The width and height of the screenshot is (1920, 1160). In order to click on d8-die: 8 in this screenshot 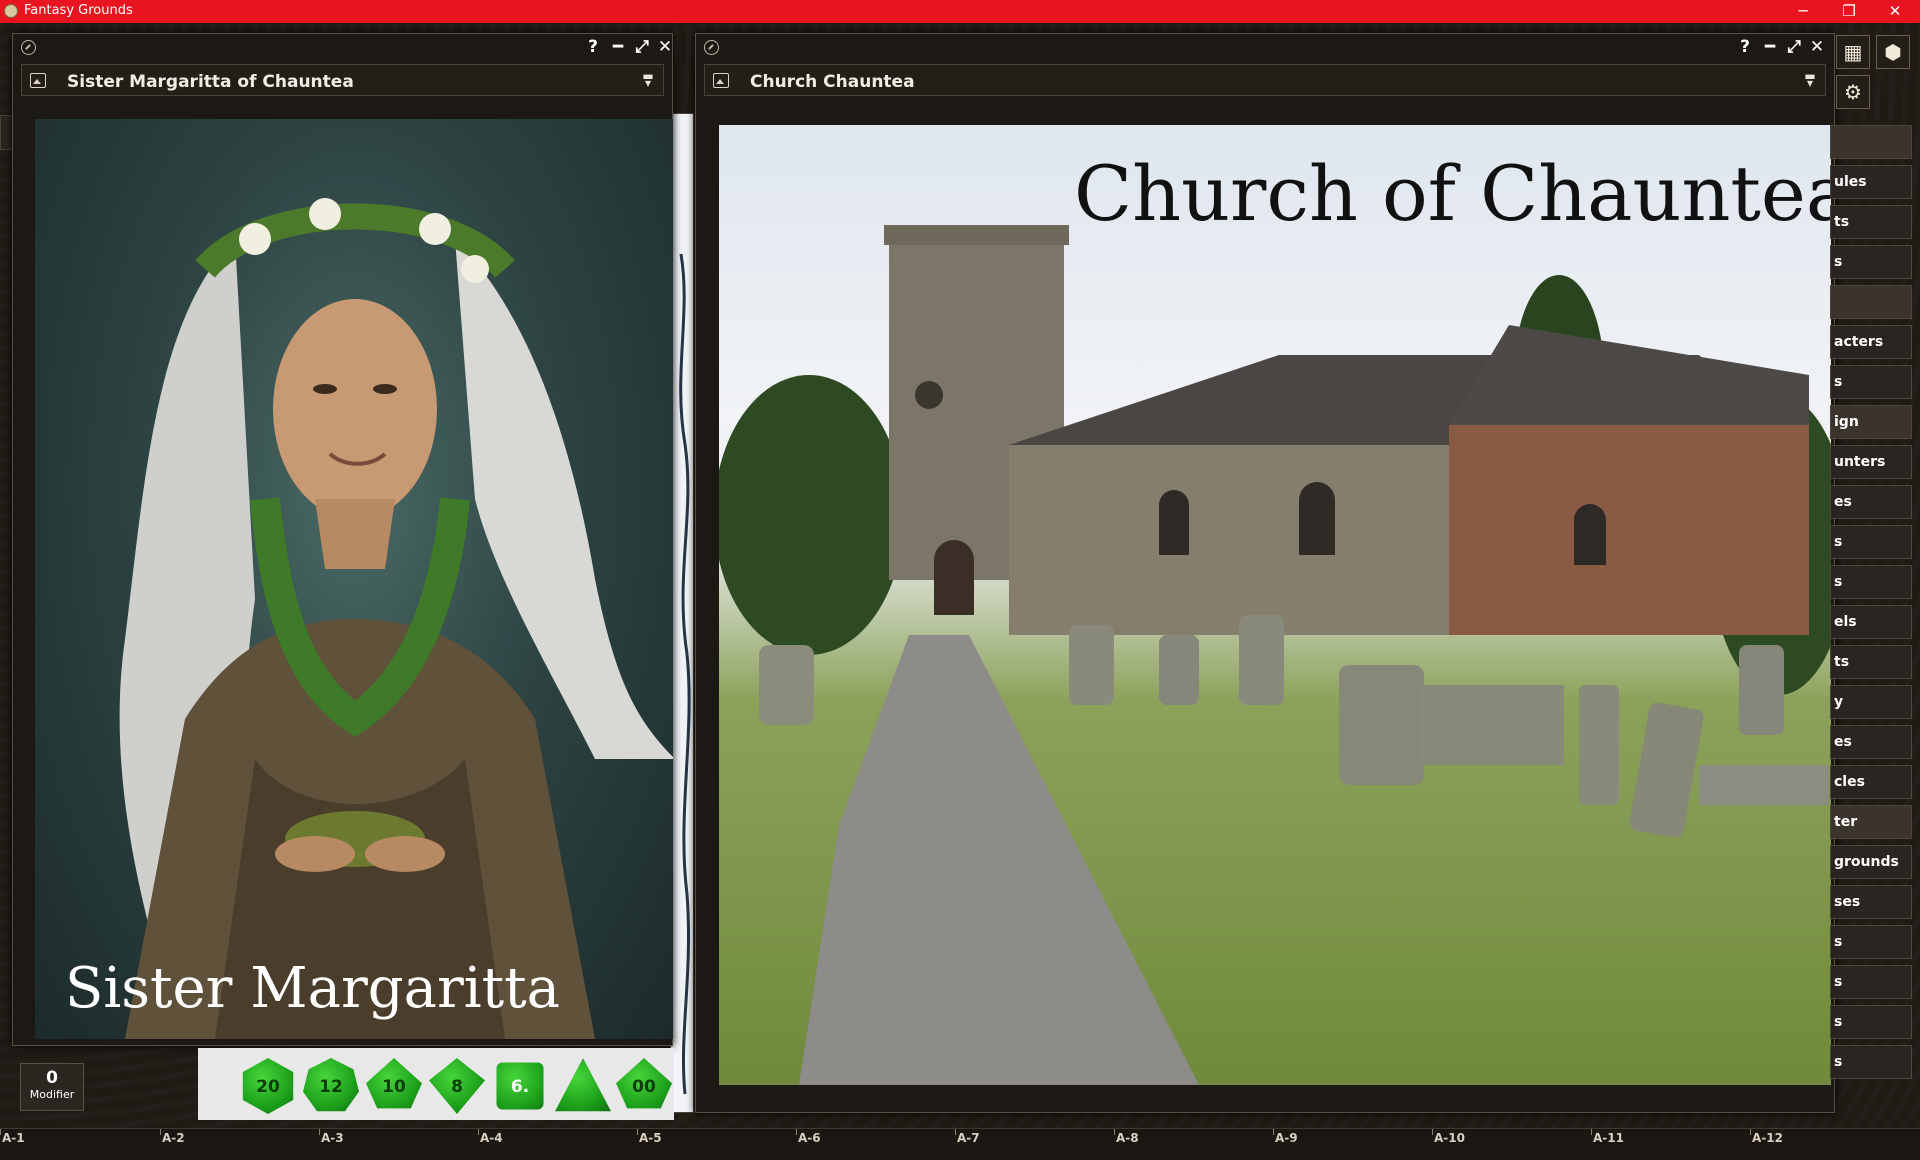, I will do `click(457, 1086)`.